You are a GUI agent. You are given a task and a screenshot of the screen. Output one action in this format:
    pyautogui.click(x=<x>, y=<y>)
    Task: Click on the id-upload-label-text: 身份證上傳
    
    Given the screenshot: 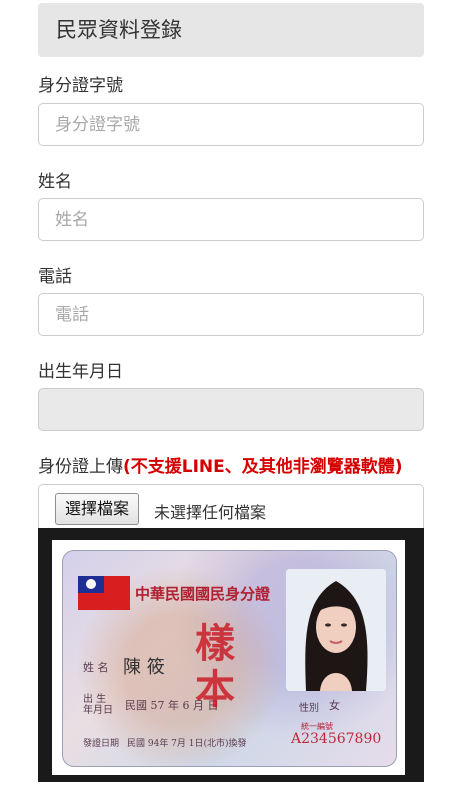 What is the action you would take?
    pyautogui.click(x=80, y=467)
    